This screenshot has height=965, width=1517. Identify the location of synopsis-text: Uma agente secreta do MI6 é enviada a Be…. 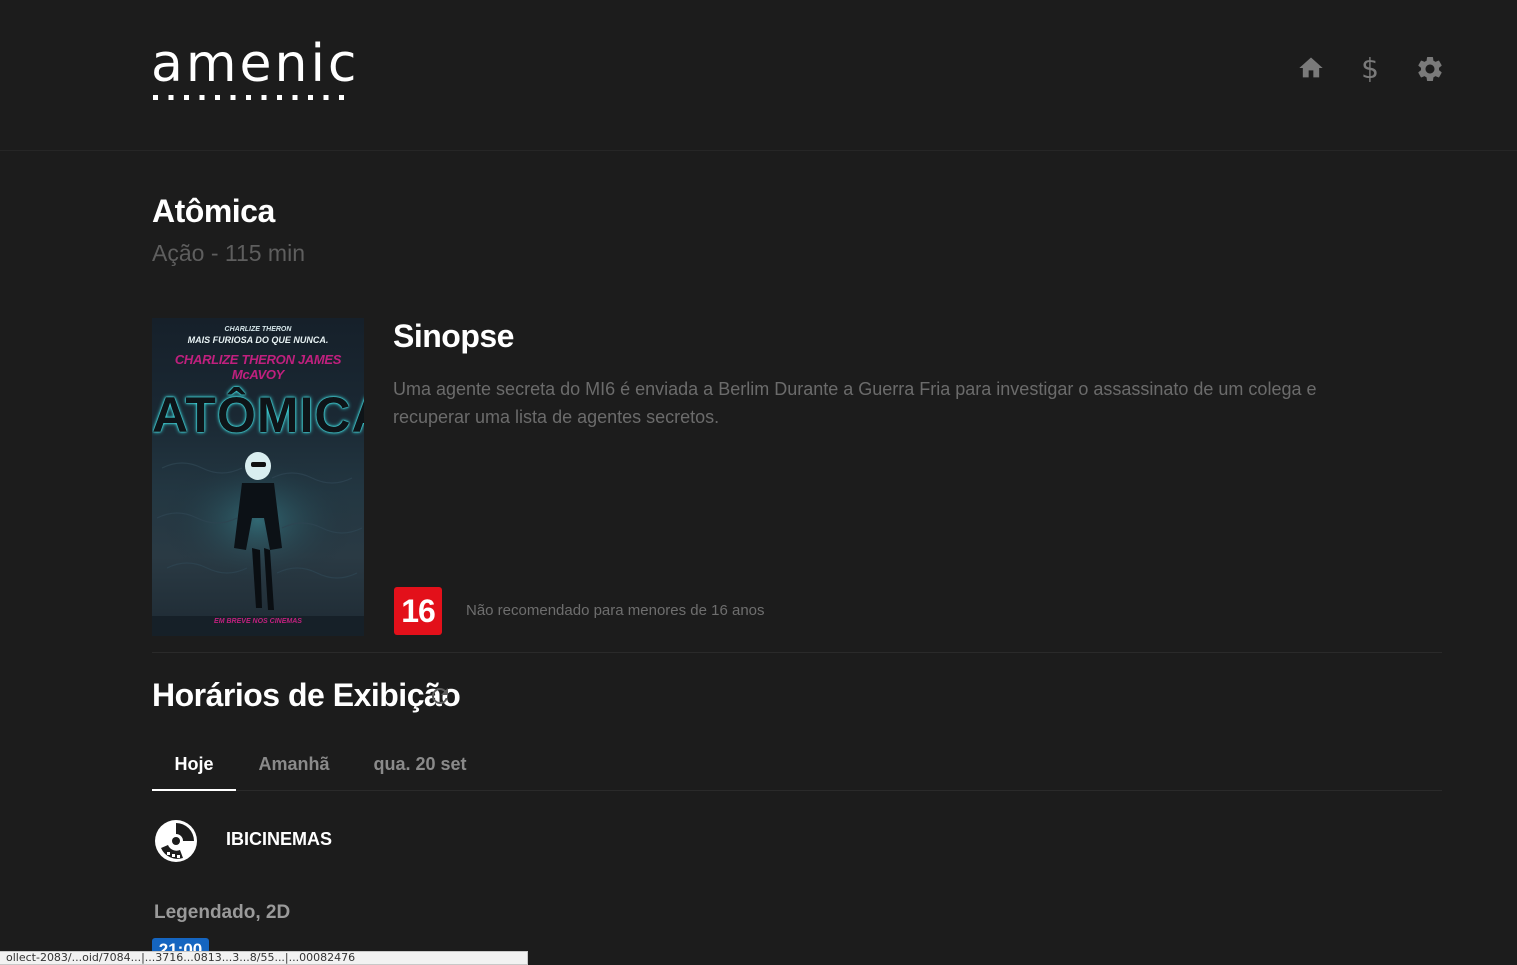
(855, 403).